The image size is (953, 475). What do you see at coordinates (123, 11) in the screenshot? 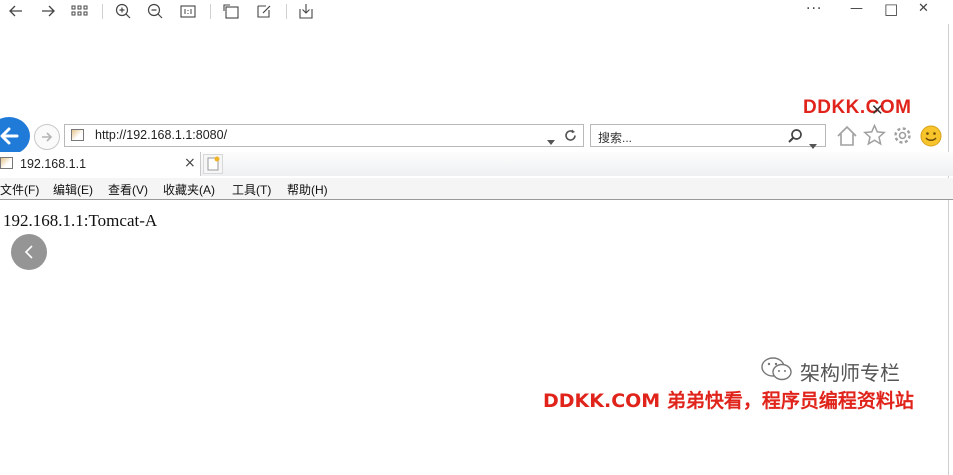
I see `zoom-in-icon` at bounding box center [123, 11].